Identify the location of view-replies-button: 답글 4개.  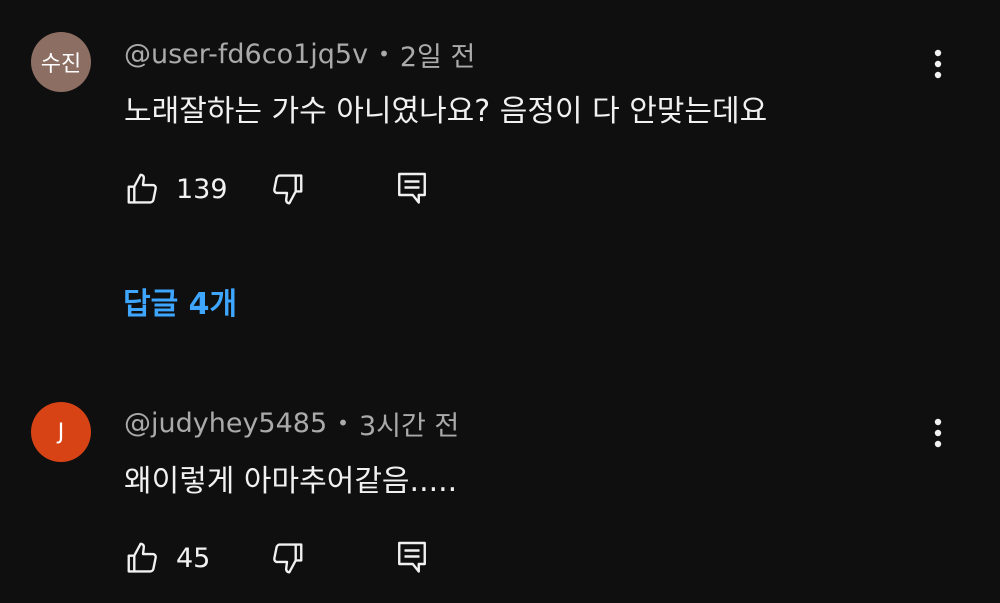
(180, 301).